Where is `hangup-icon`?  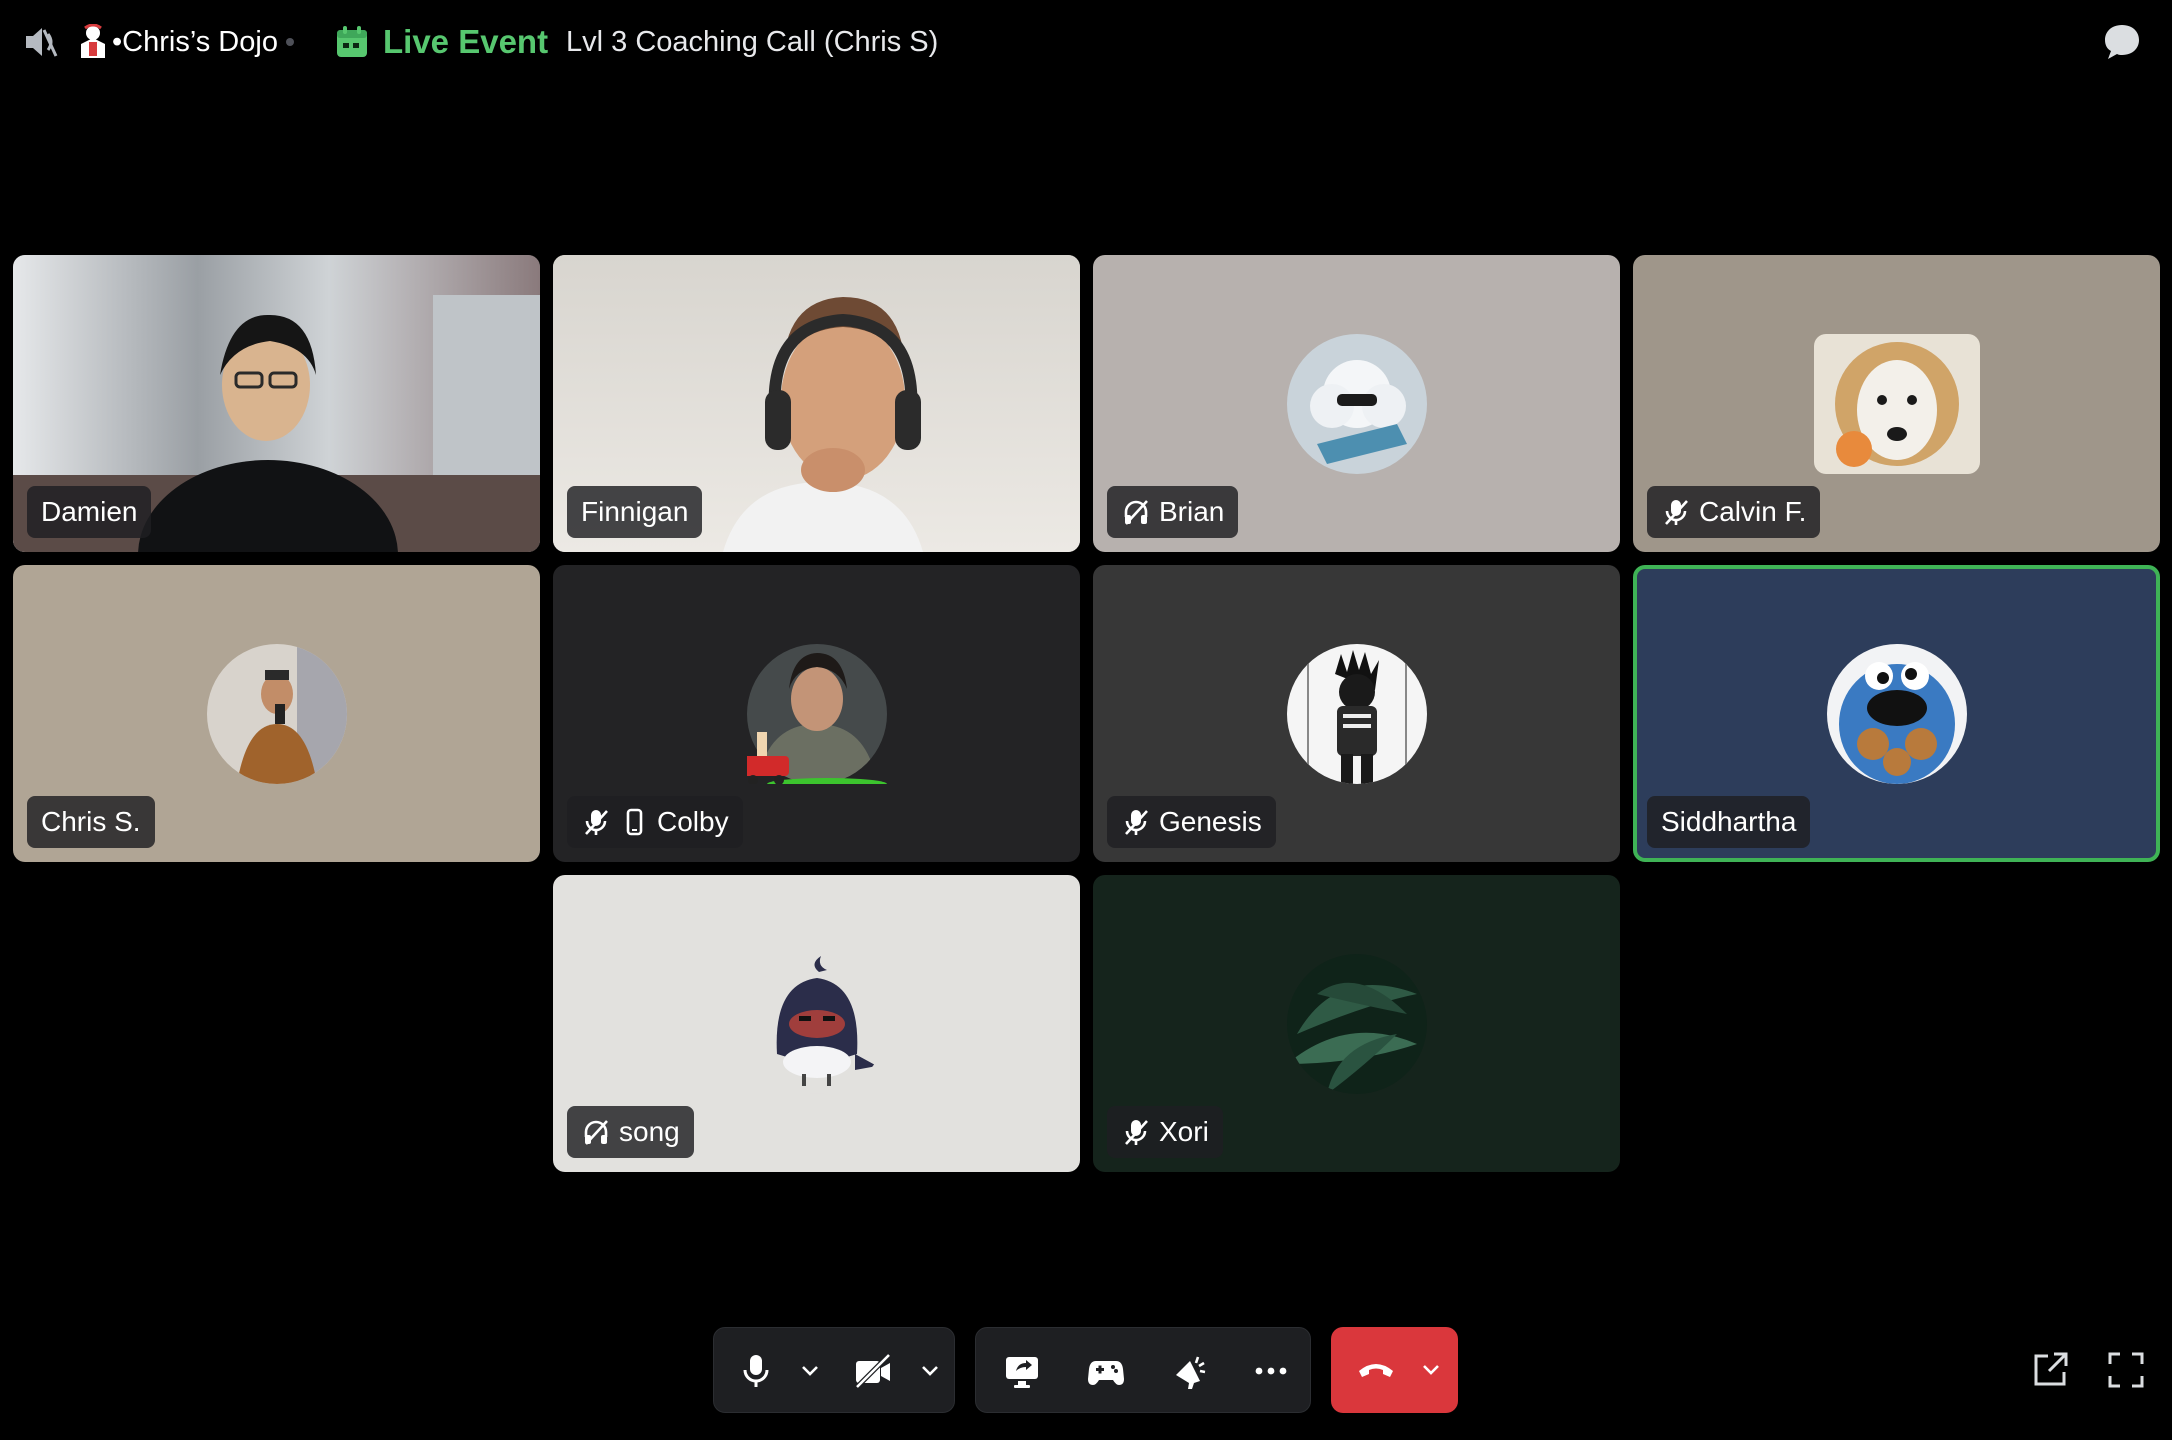
hangup-icon is located at coordinates (1376, 1370).